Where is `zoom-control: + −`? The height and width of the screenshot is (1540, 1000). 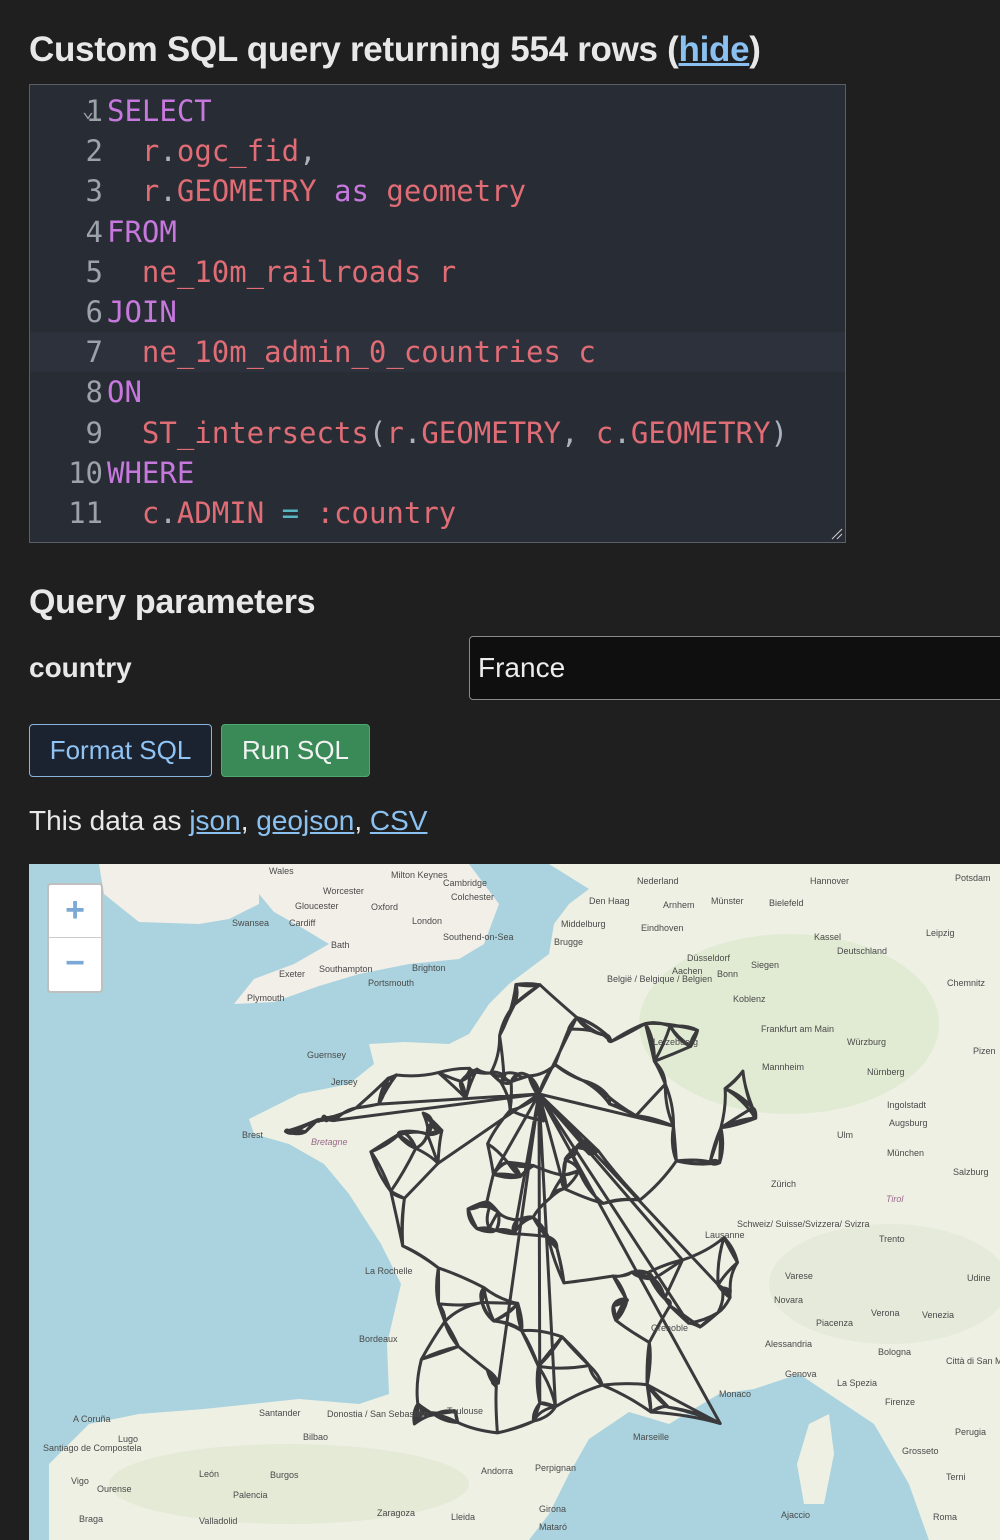
zoom-control: + − is located at coordinates (75, 938).